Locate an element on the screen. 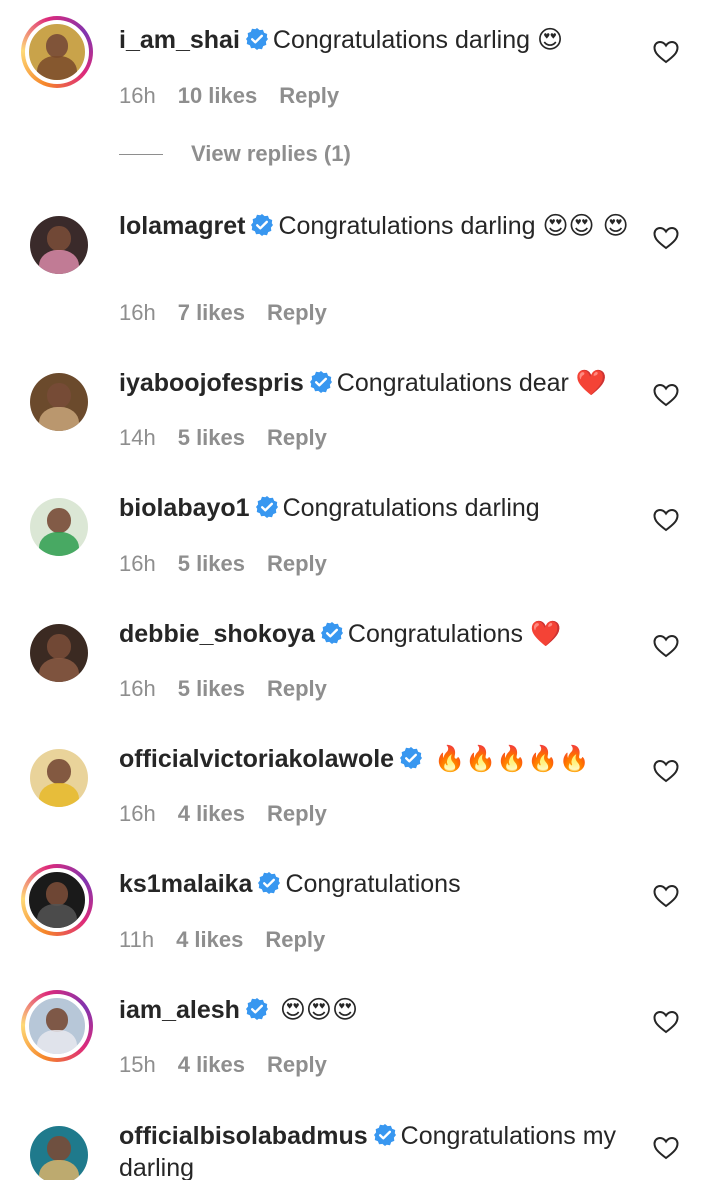 This screenshot has height=1180, width=720. comment-body: i_am_shai Congratulations darling 😍 is located at coordinates (374, 40).